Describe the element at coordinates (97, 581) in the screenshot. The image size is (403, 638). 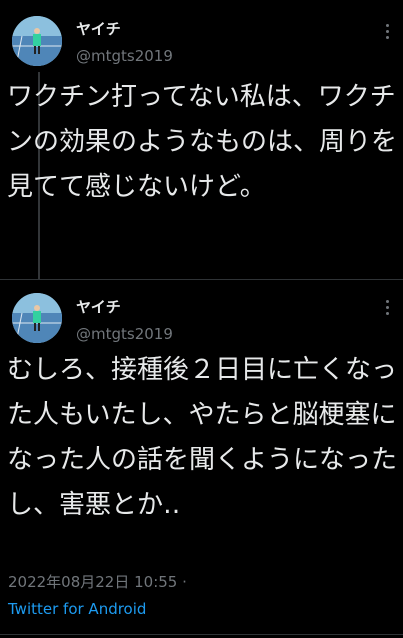
I see `timestamp: 2022年08月22日 10:55 ·` at that location.